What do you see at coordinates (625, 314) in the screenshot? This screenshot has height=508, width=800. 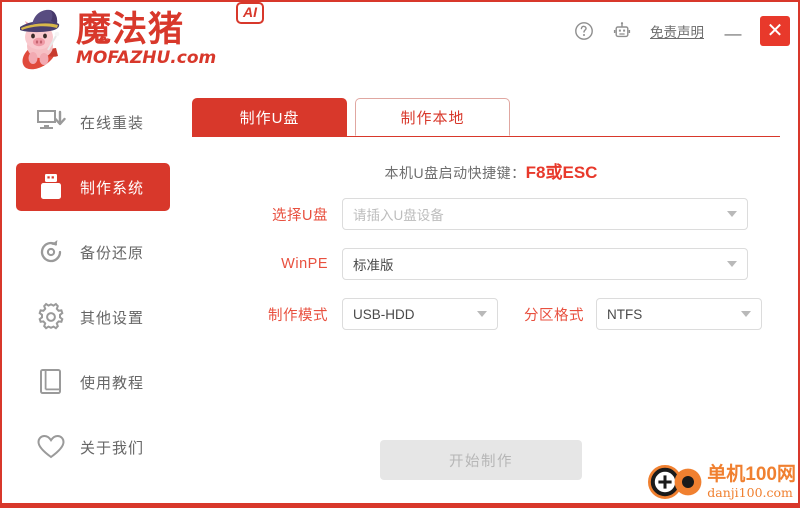 I see `partition-select-value: NTFS` at bounding box center [625, 314].